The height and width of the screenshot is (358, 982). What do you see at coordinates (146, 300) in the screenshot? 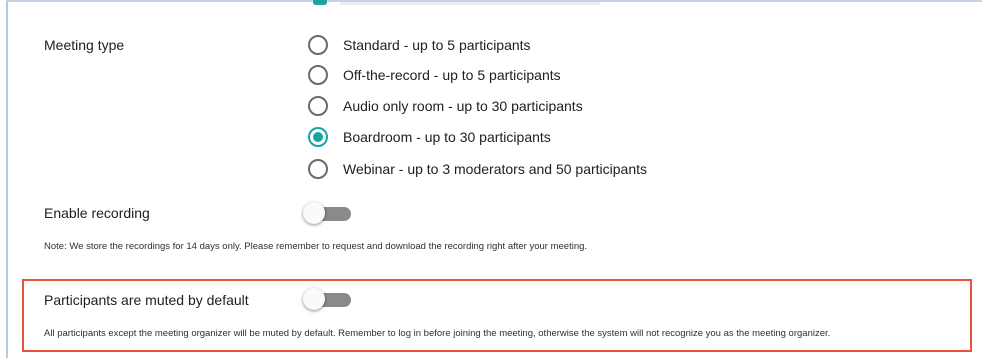
I see `muted-by-default-label: Participants are muted by default` at bounding box center [146, 300].